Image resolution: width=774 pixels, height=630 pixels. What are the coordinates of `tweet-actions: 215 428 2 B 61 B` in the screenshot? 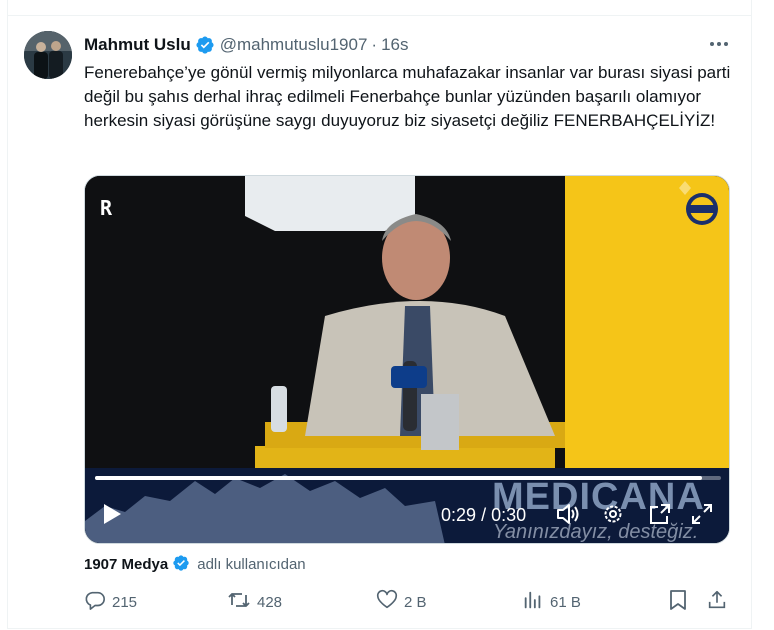 It's located at (408, 602).